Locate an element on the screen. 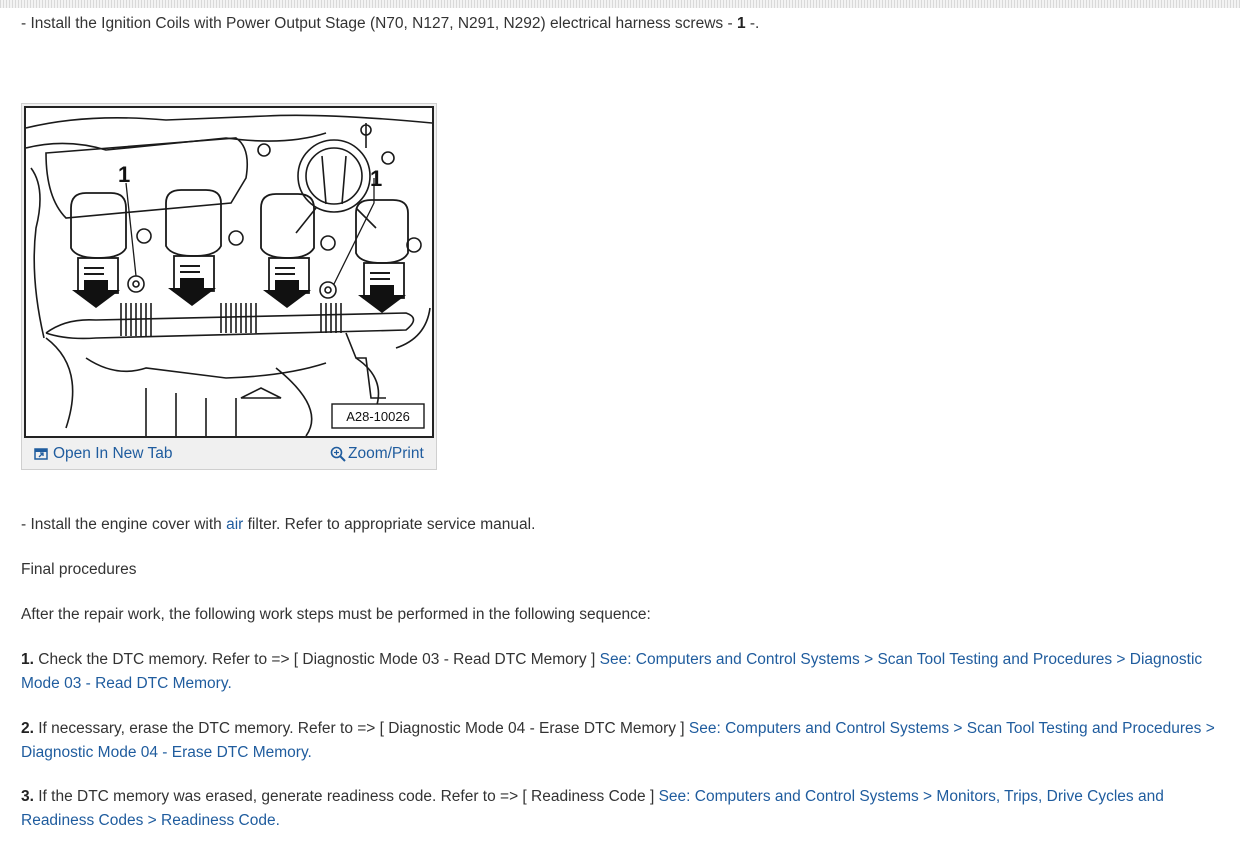 Image resolution: width=1240 pixels, height=855 pixels. air-filter-link: air is located at coordinates (234, 524).